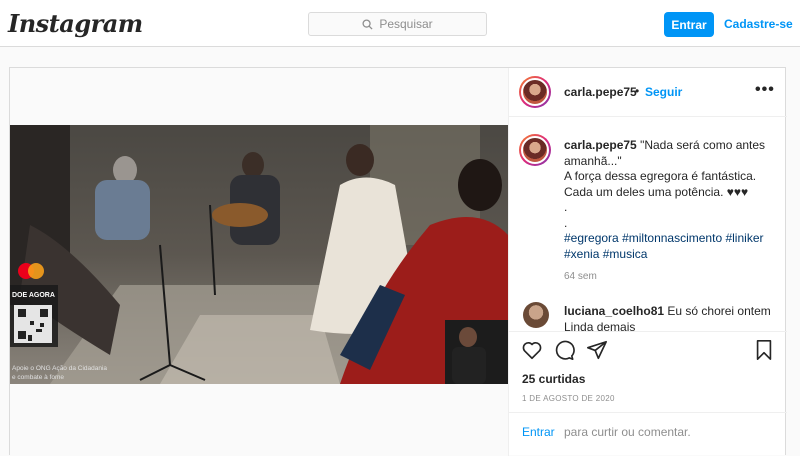 The image size is (800, 456). What do you see at coordinates (532, 350) in the screenshot?
I see `like-heart-icon` at bounding box center [532, 350].